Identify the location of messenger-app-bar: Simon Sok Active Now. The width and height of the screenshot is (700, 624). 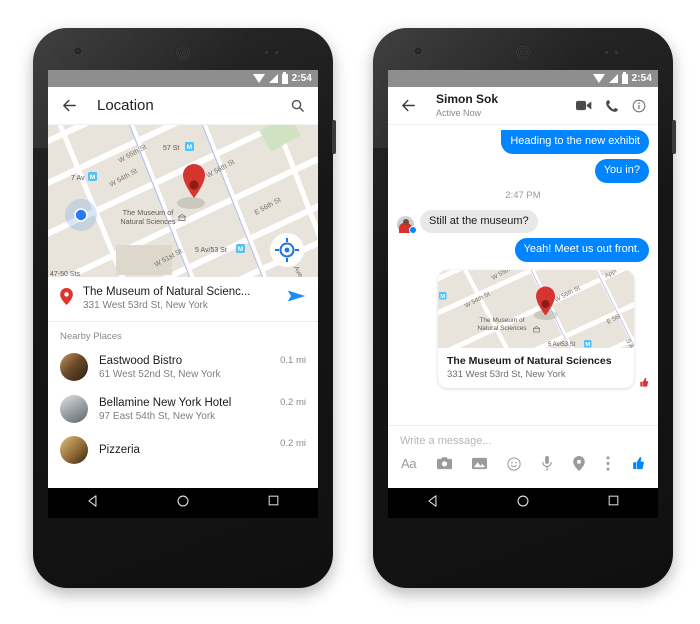
(523, 106).